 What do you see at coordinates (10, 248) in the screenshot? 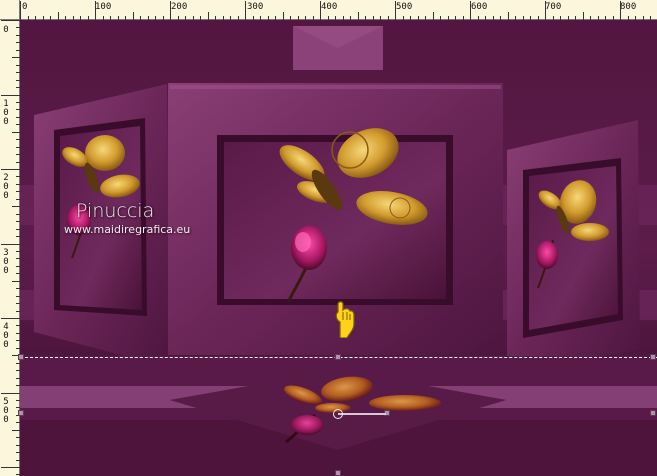
I see `vertical-ruler: 0 100 200 300 400 500` at bounding box center [10, 248].